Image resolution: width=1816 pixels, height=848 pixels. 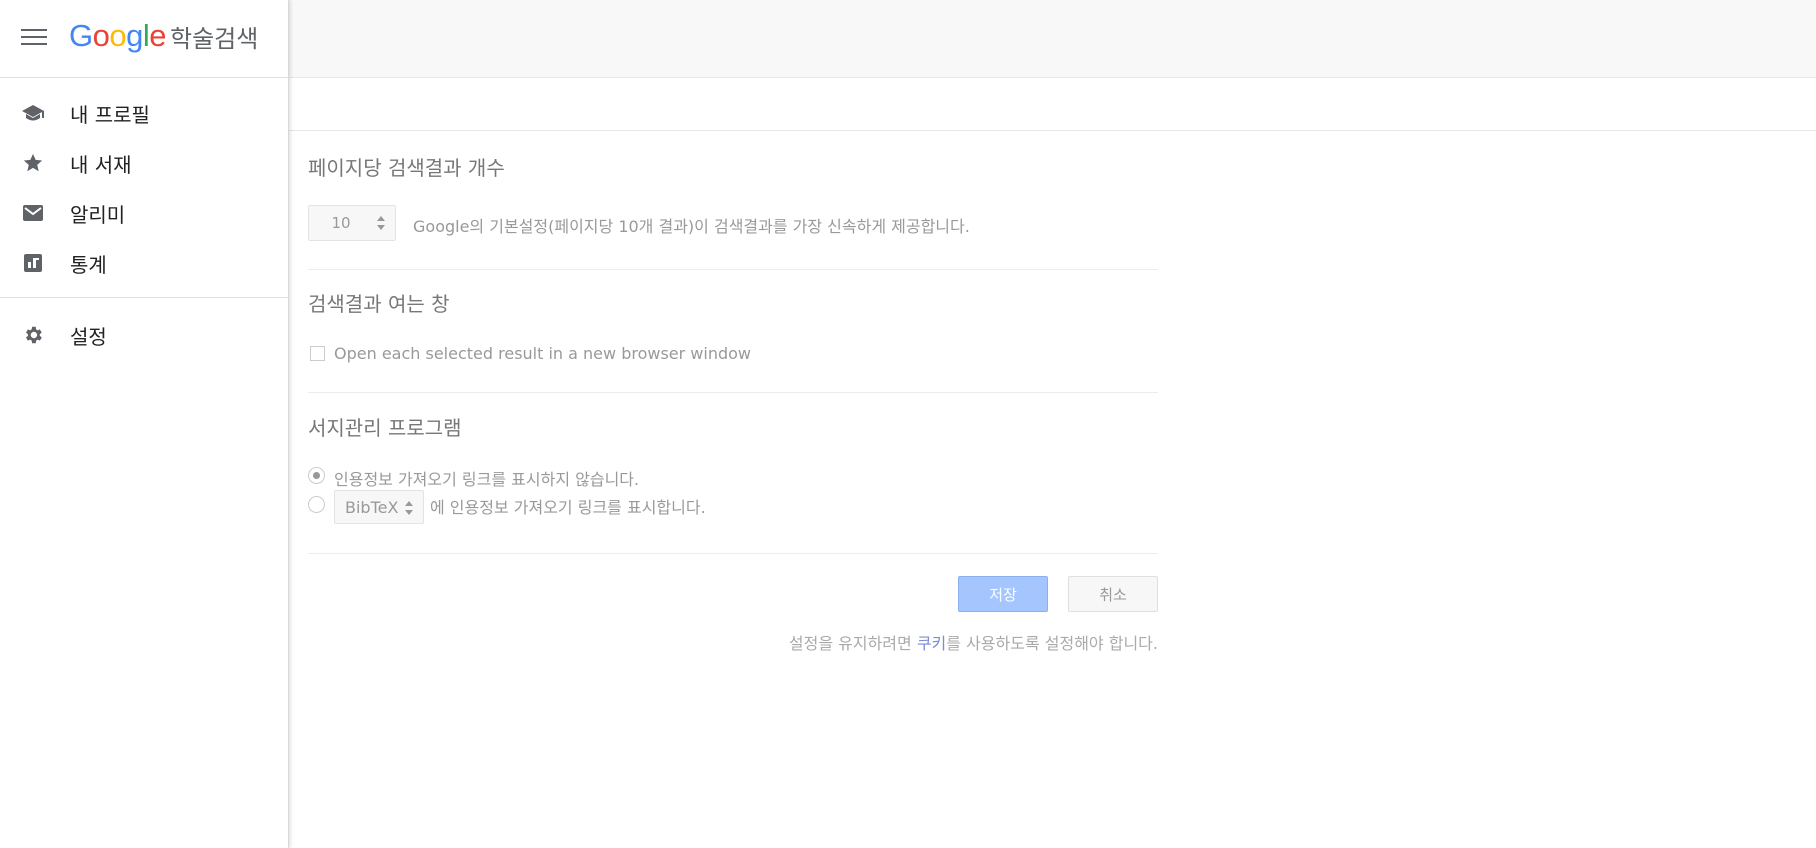 I want to click on results-per-page-value: 10, so click(x=341, y=223).